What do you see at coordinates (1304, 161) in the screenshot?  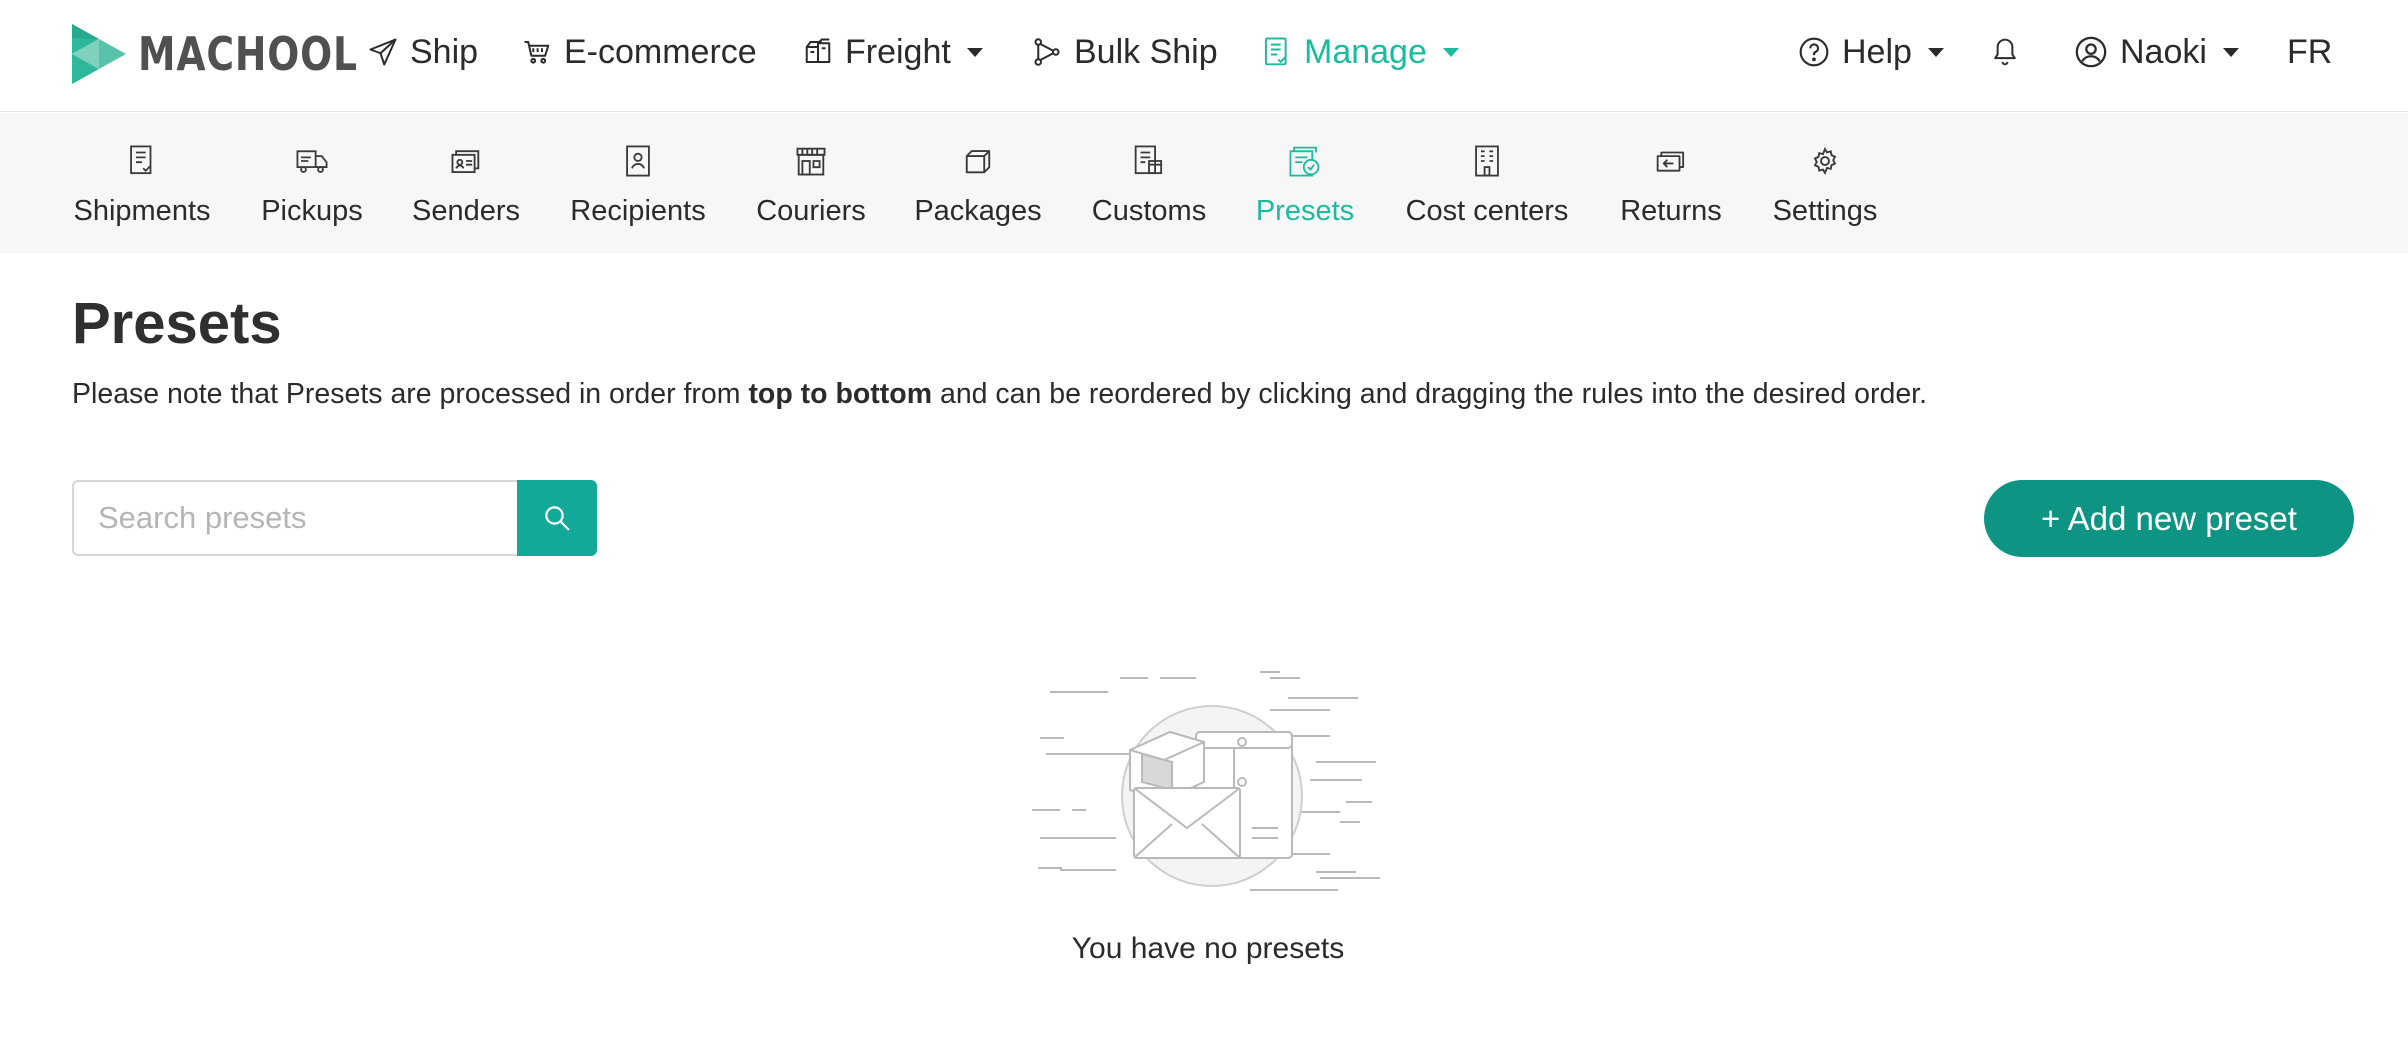 I see `presets-icon` at bounding box center [1304, 161].